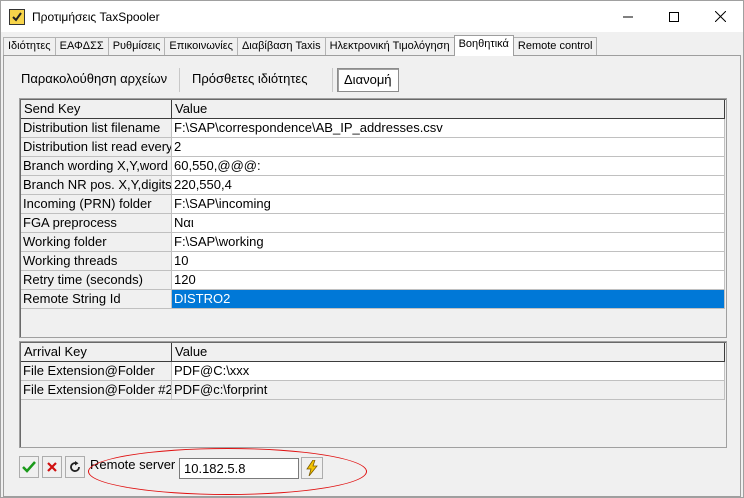 The image size is (744, 498). I want to click on refresh-icon, so click(75, 466).